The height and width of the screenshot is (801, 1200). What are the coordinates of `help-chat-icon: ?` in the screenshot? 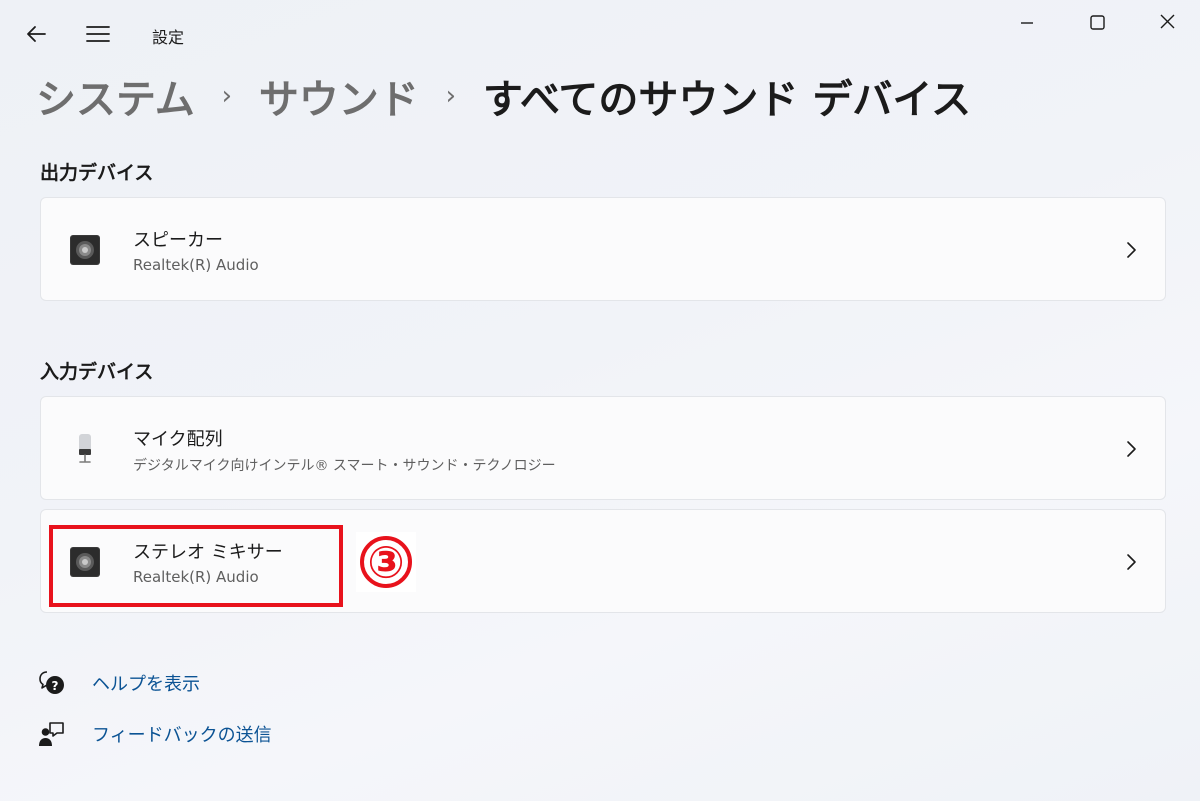 It's located at (52, 683).